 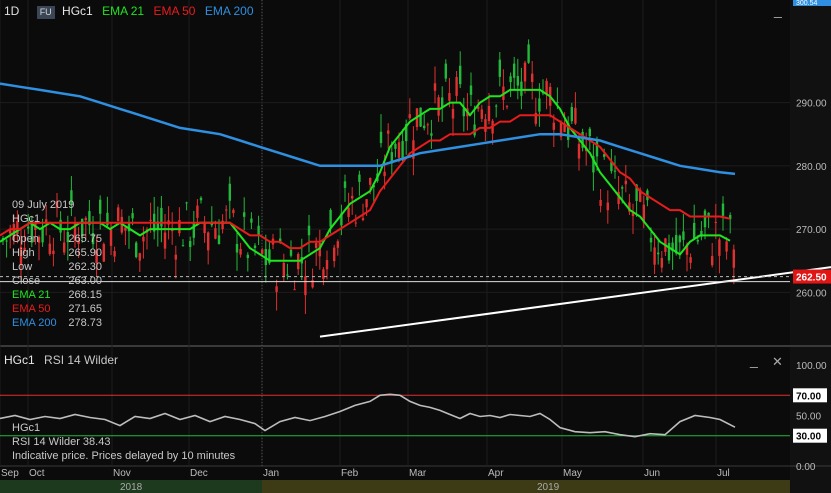 What do you see at coordinates (778, 10) in the screenshot?
I see `price-panel-minimize-button: _` at bounding box center [778, 10].